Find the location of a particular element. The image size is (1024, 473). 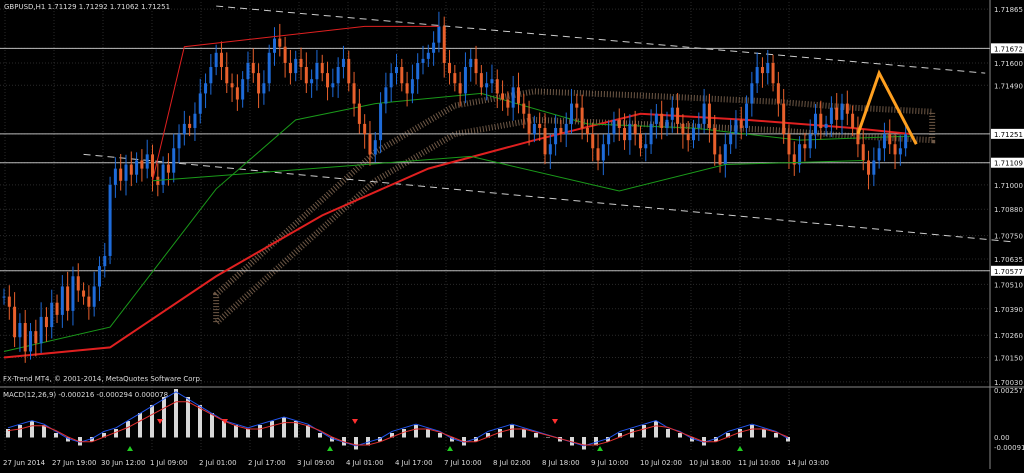

macd-axis-label: 0.002571 is located at coordinates (1009, 391).